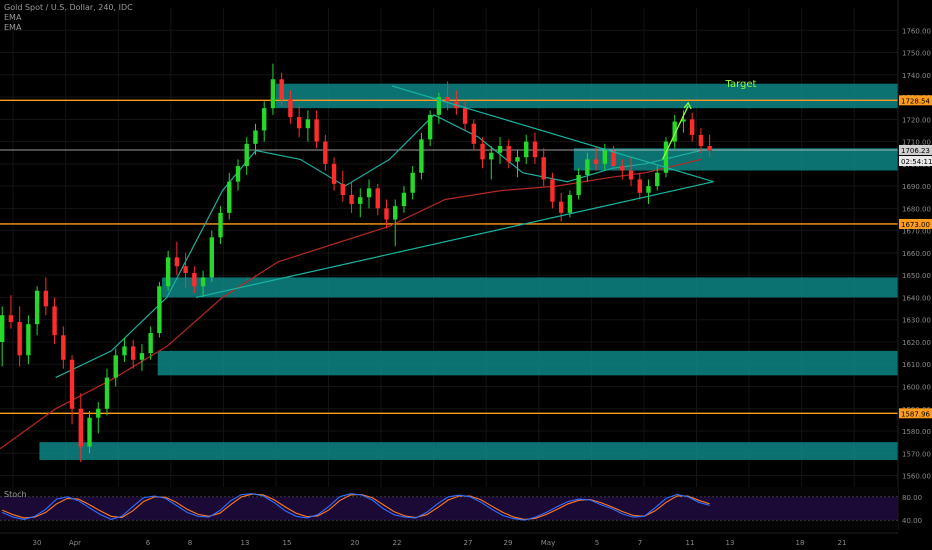  What do you see at coordinates (640, 543) in the screenshot?
I see `time-tick-label: 7` at bounding box center [640, 543].